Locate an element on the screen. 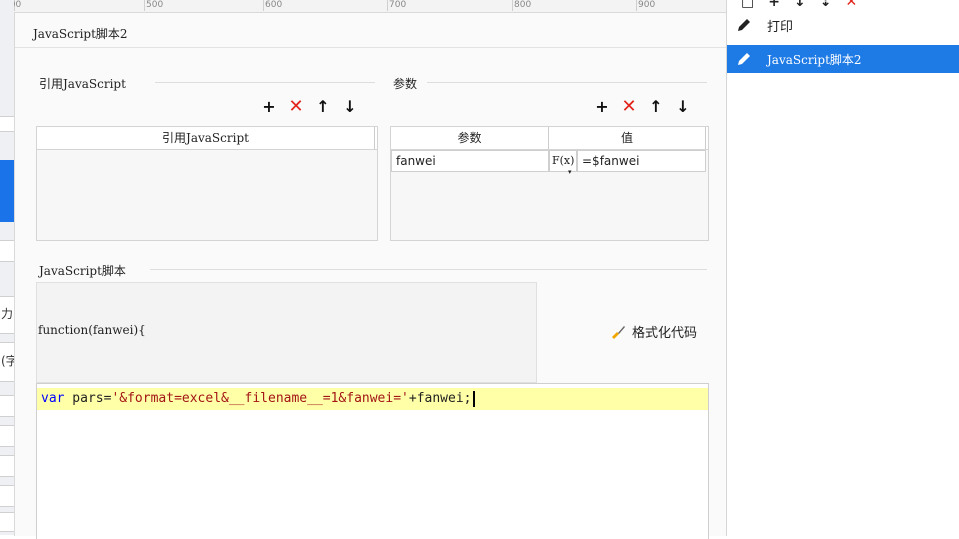 The height and width of the screenshot is (539, 959). ruler-tick-label: 900 is located at coordinates (647, 5).